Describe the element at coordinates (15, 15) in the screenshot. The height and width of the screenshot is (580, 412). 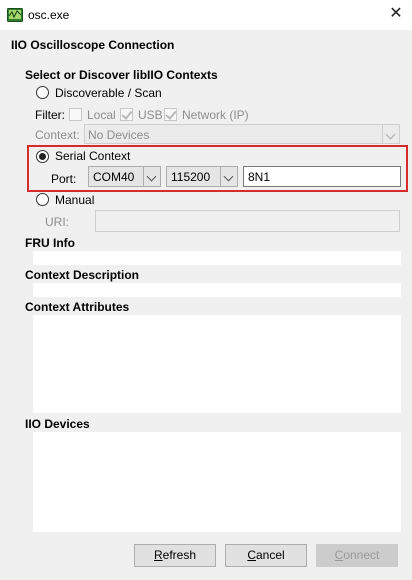
I see `oscilloscope-icon` at that location.